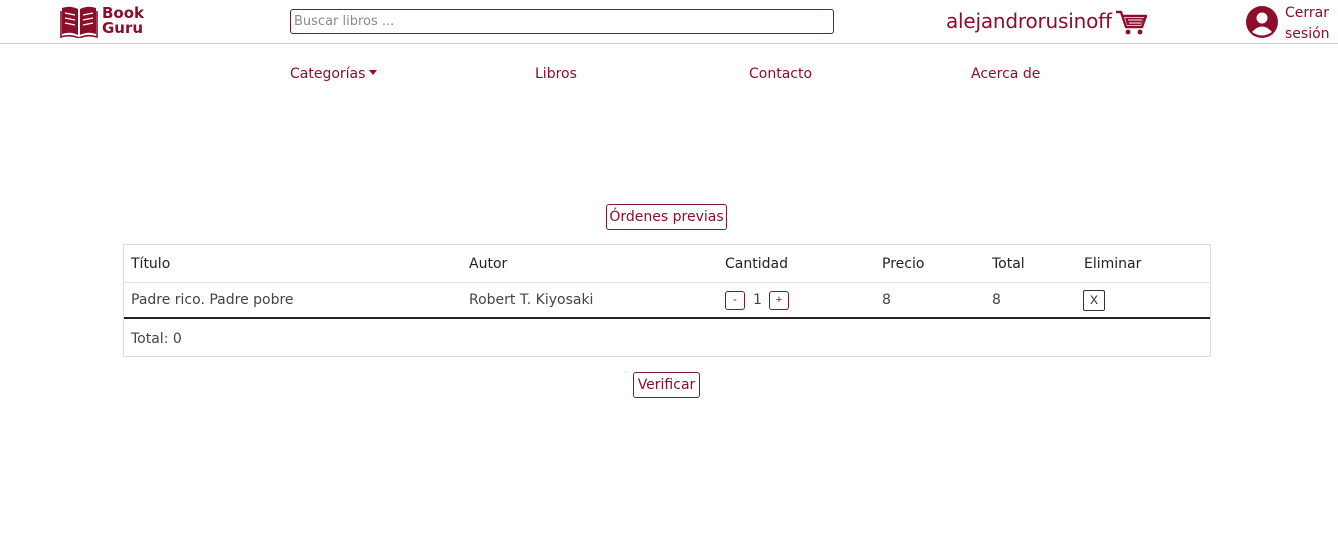  What do you see at coordinates (1113, 264) in the screenshot?
I see `header-remove: Eliminar` at bounding box center [1113, 264].